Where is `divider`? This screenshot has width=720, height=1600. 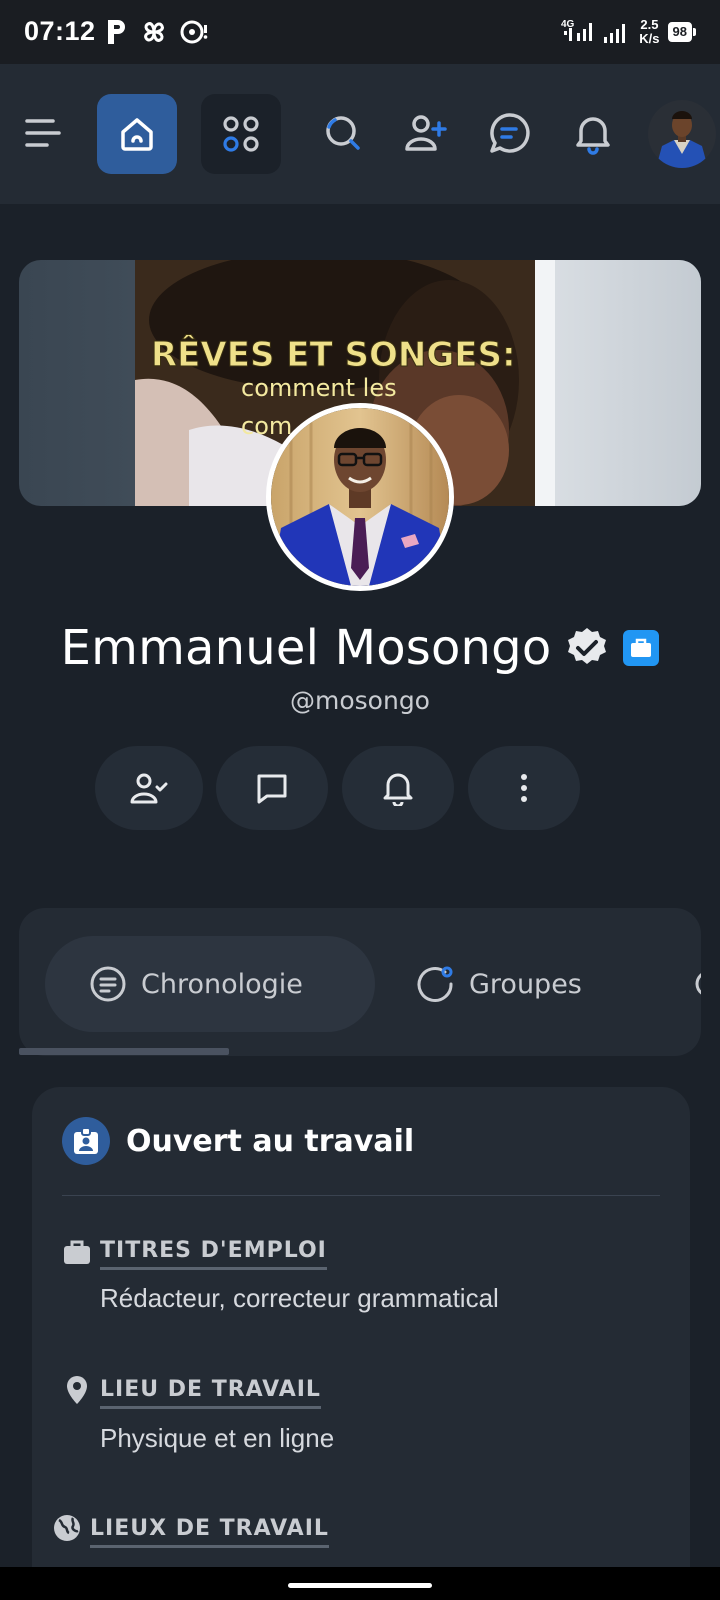 divider is located at coordinates (361, 1195).